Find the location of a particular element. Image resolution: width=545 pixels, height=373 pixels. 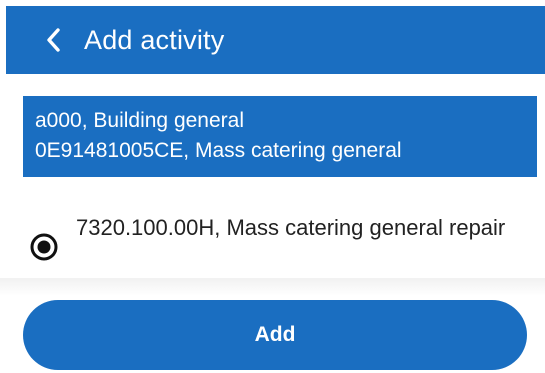

chevron-left-icon is located at coordinates (53, 40).